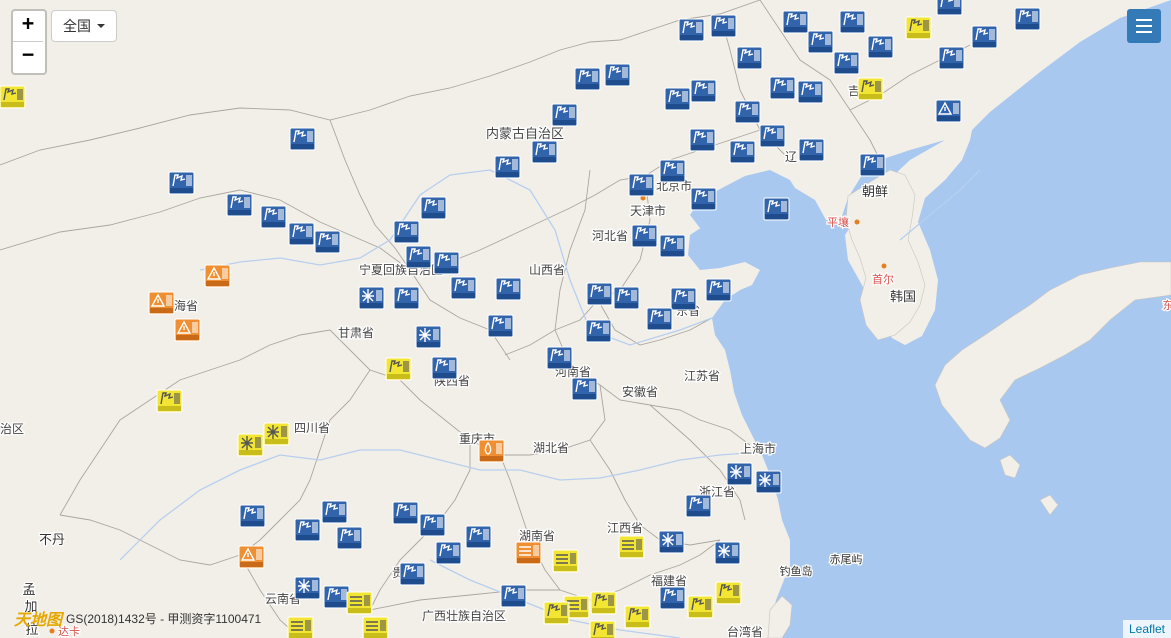 Image resolution: width=1171 pixels, height=638 pixels. What do you see at coordinates (28, 26) in the screenshot?
I see `zoom-in-button: +` at bounding box center [28, 26].